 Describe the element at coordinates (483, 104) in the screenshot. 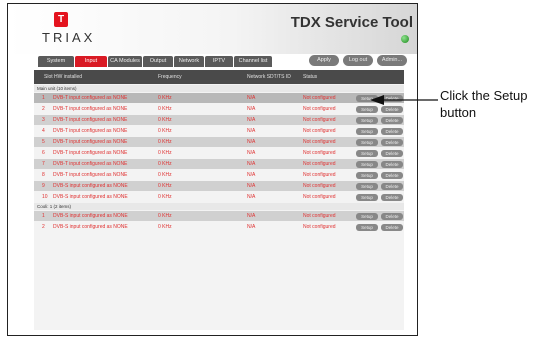

I see `instruction-callout: Click the Setup button` at that location.